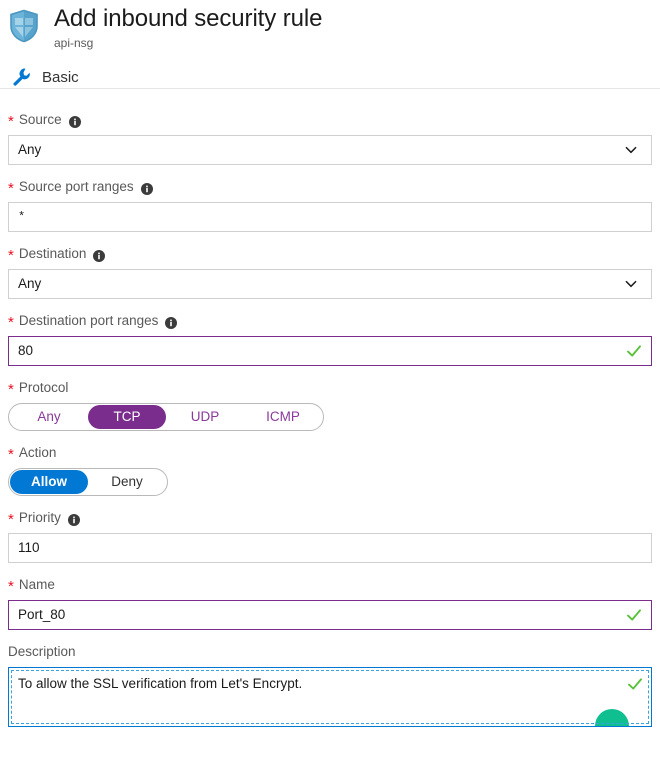  What do you see at coordinates (74, 43) in the screenshot?
I see `page-subtitle: api-nsg` at bounding box center [74, 43].